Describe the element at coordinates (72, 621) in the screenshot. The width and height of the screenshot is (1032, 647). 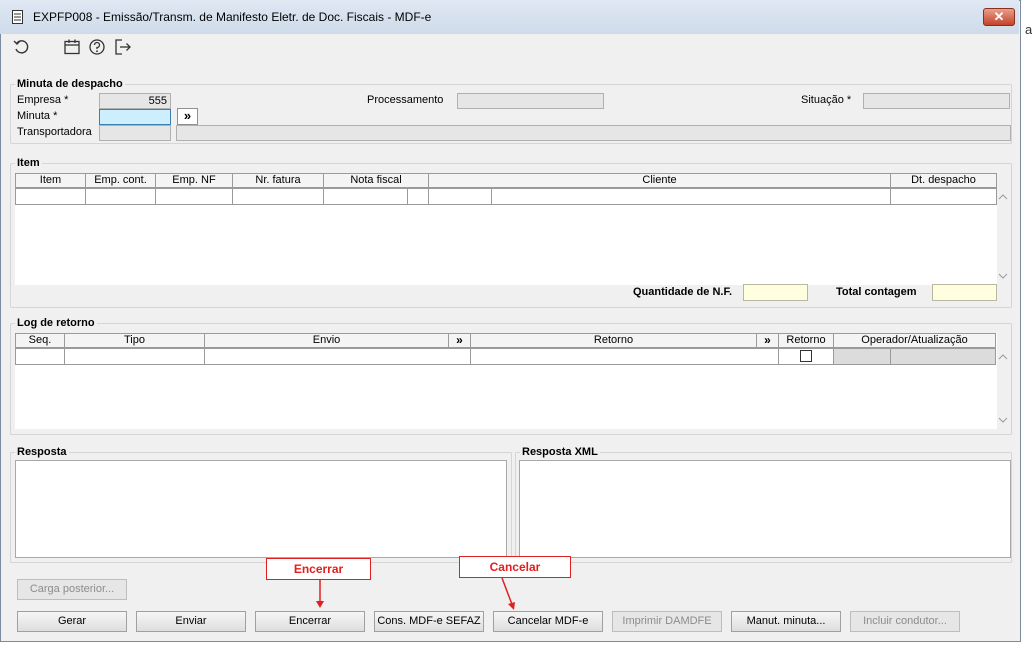
I see `gerar-button: Gerar` at that location.